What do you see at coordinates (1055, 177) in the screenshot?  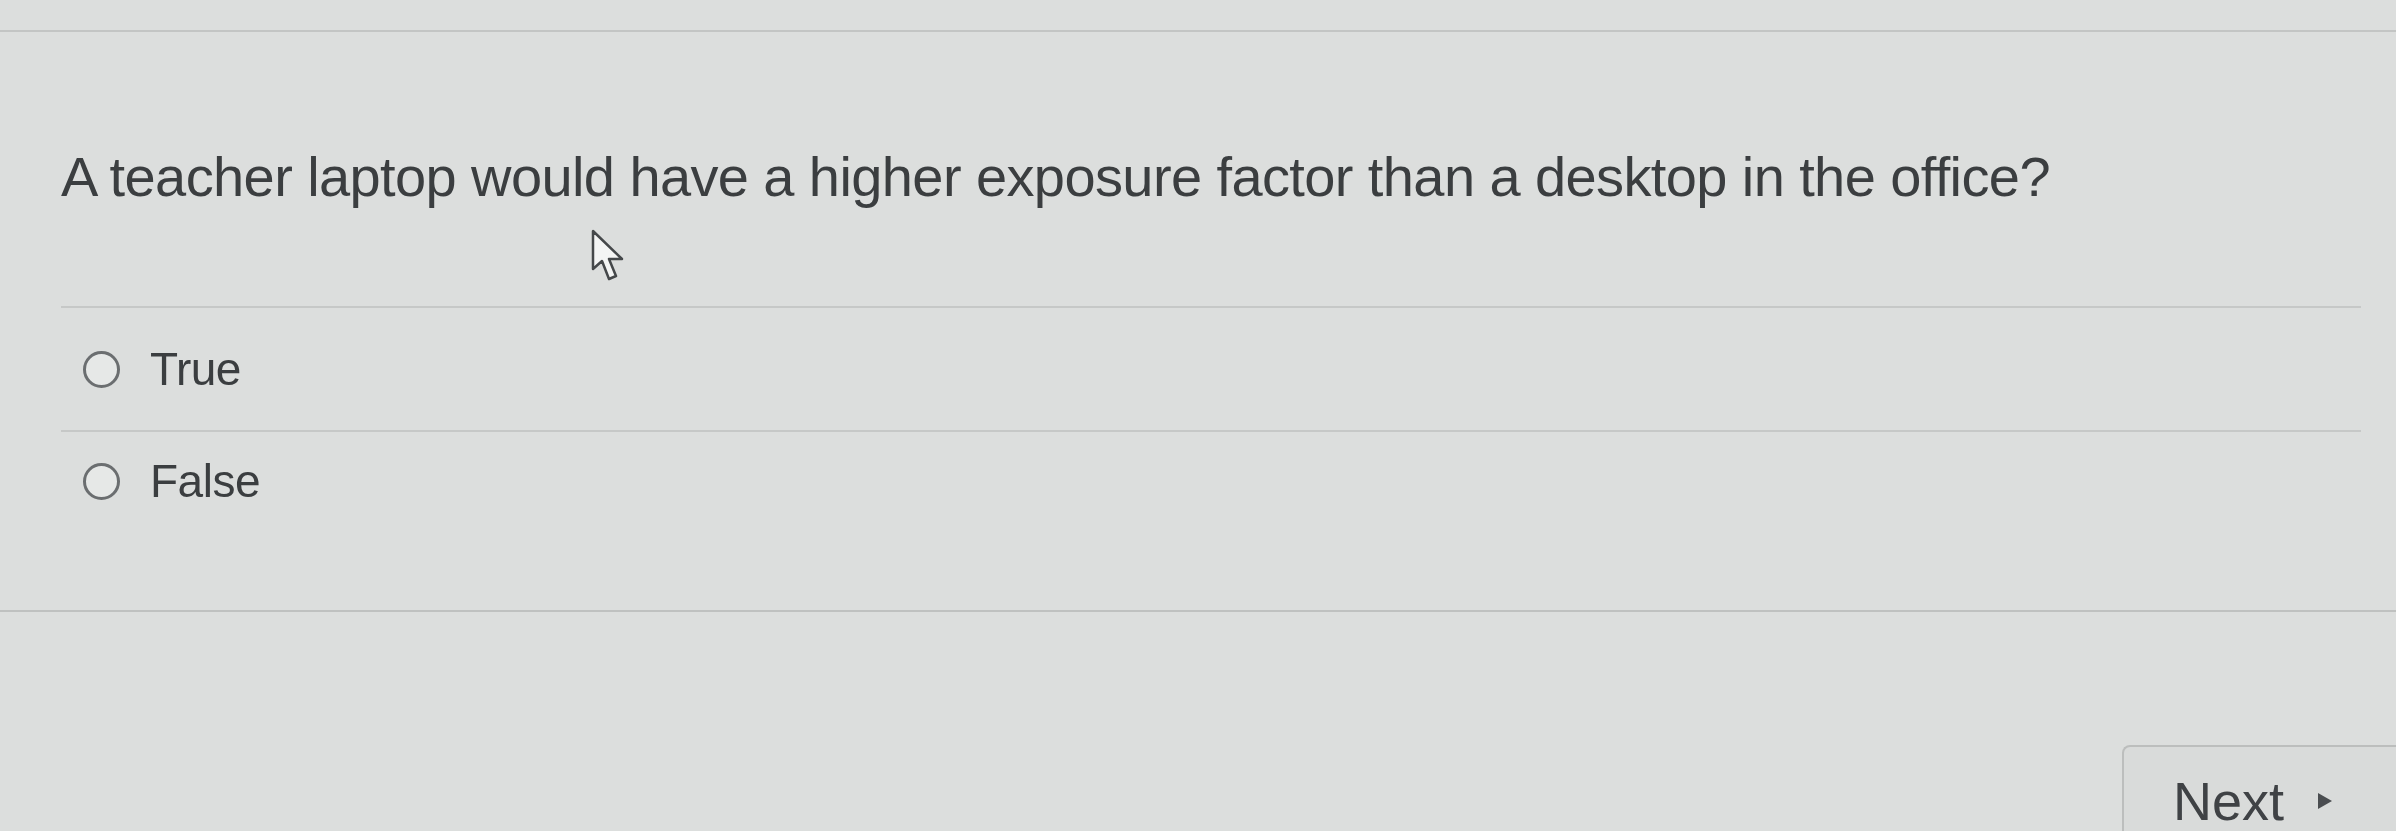 I see `question-text: A teacher laptop would have a higher exposure factor than a desktop in the office?` at bounding box center [1055, 177].